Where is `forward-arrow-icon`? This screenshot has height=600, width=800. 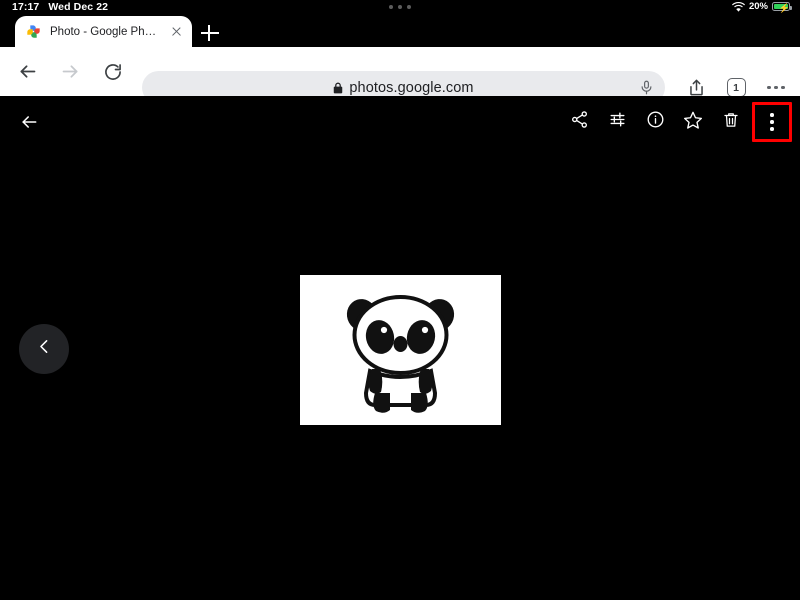
forward-arrow-icon is located at coordinates (70, 72).